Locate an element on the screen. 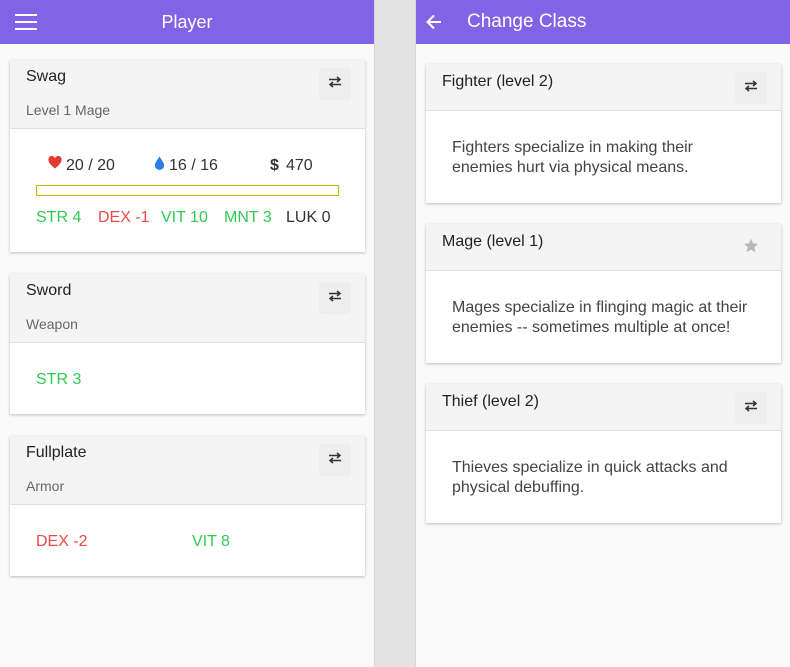 The width and height of the screenshot is (790, 667). character-name: Swag is located at coordinates (46, 76).